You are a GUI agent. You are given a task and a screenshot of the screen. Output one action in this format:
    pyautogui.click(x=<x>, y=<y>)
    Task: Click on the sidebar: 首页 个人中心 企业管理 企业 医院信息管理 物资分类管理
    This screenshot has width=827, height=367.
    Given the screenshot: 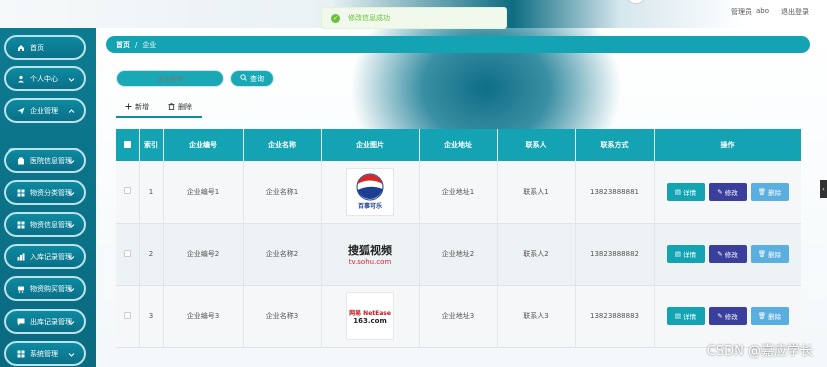 What is the action you would take?
    pyautogui.click(x=48, y=197)
    